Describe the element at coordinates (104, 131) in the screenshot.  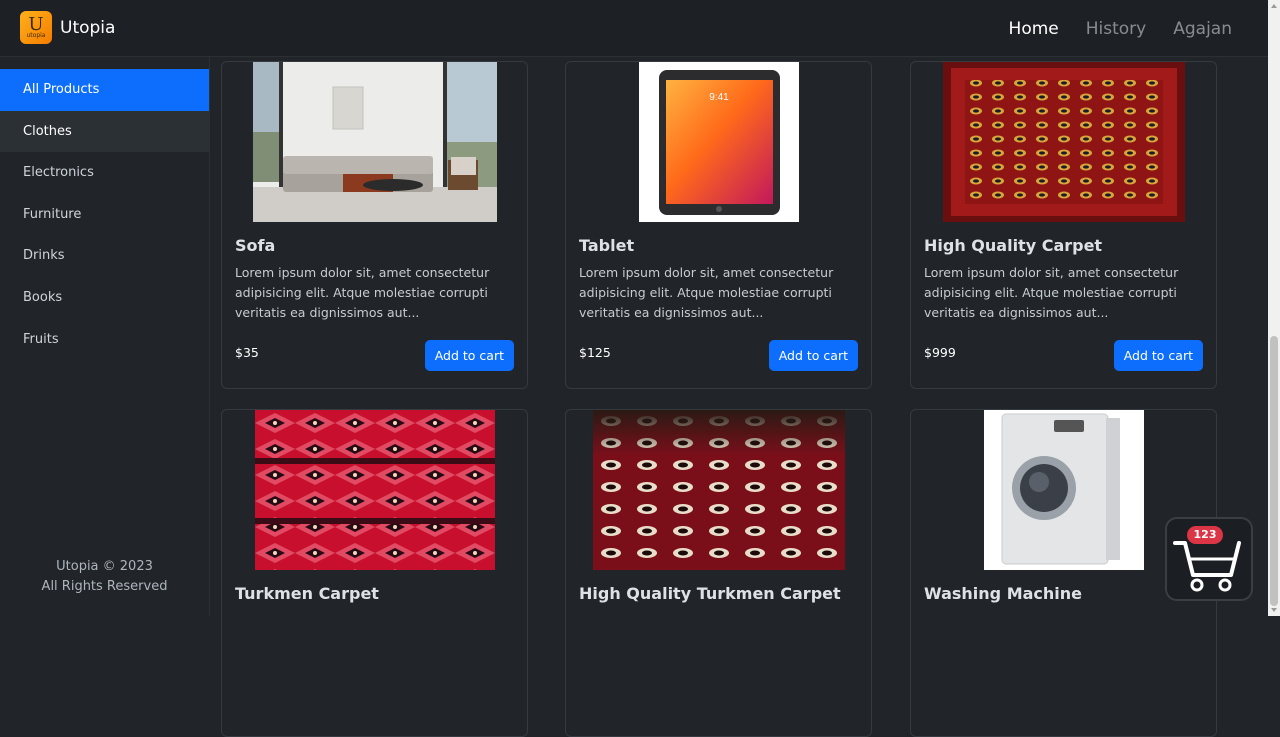
I see `sidebar-item-clothes: Clothes` at that location.